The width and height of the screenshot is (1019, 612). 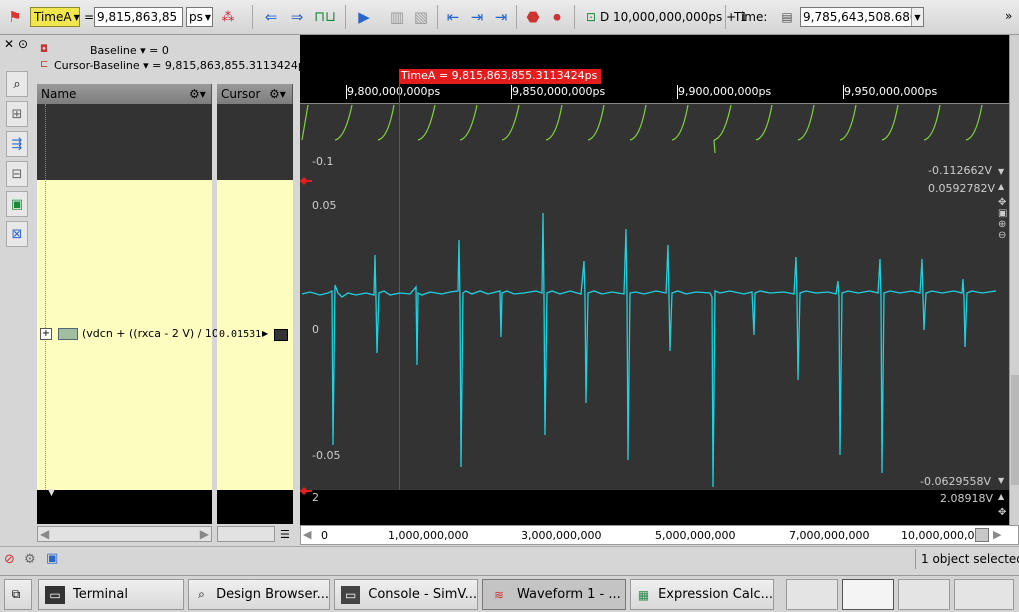 What do you see at coordinates (643, 594) in the screenshot?
I see `calculator-icon: ▦` at bounding box center [643, 594].